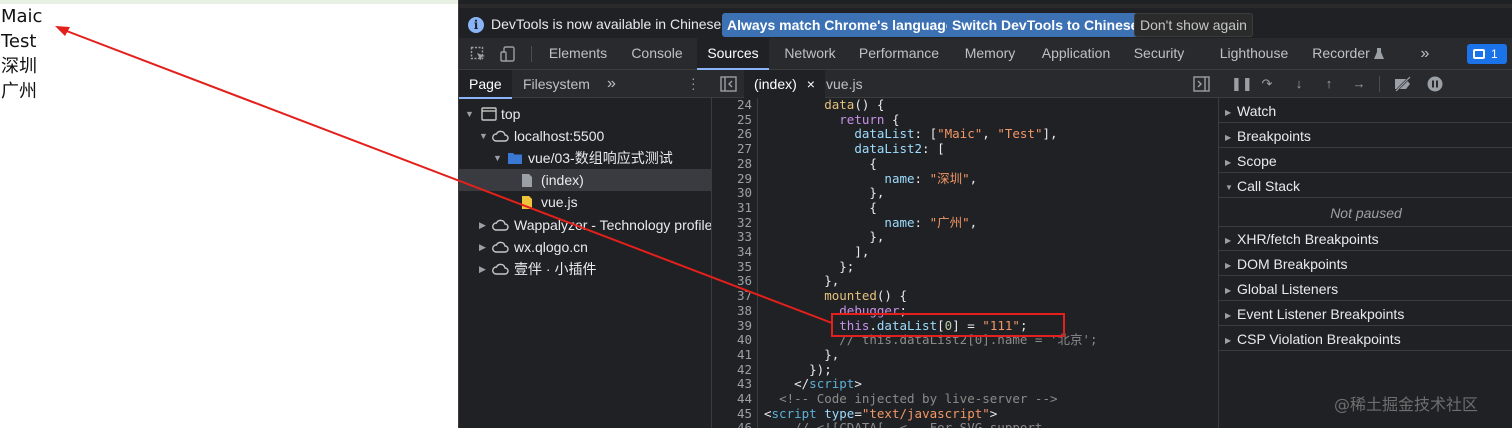  I want to click on code-line: 30 },, so click(810, 193).